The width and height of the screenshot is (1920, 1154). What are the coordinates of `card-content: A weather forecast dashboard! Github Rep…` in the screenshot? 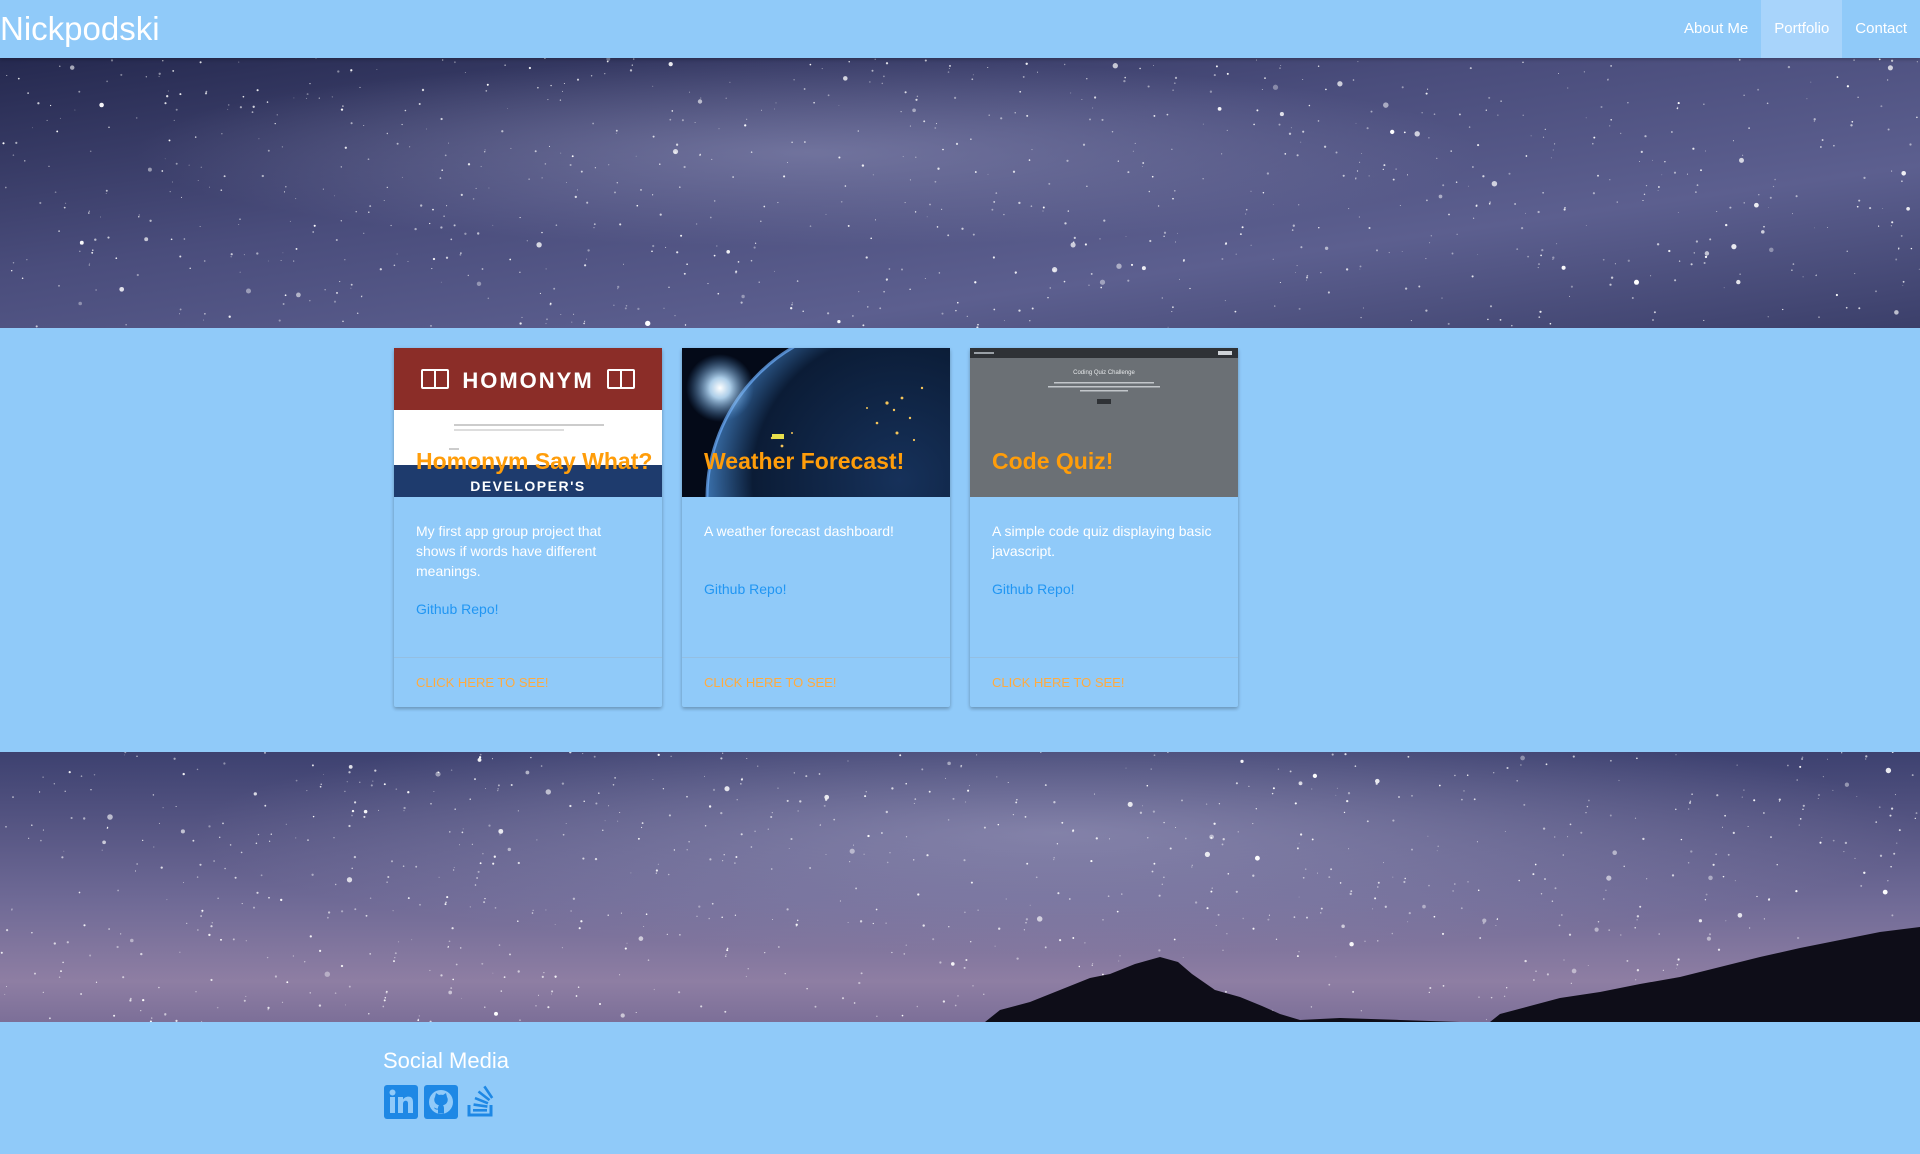 It's located at (816, 576).